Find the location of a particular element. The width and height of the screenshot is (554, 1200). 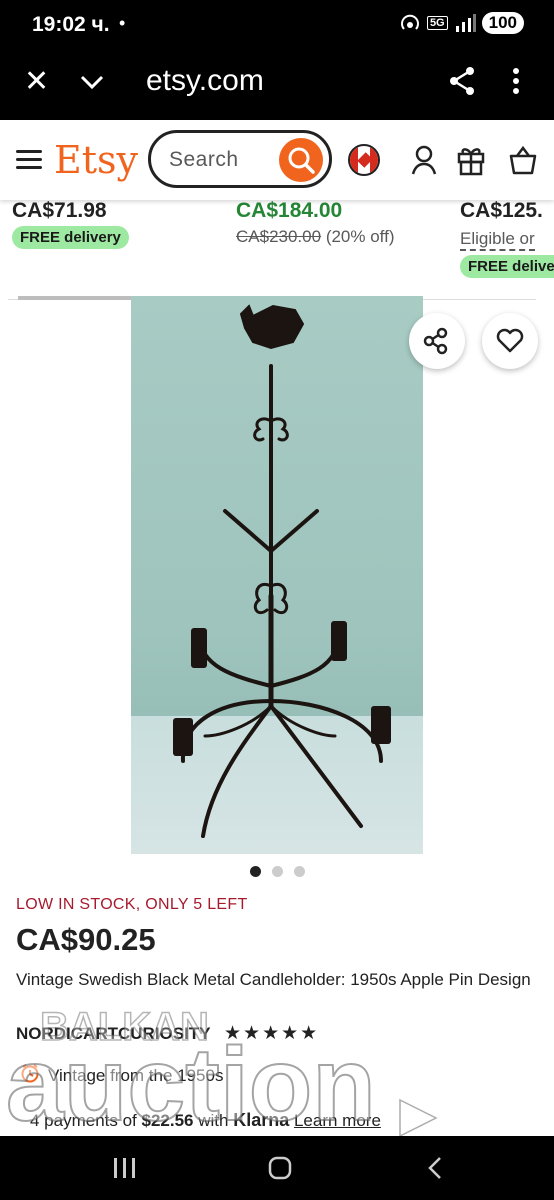

klarna-learn-more-link: Learn more is located at coordinates (337, 1120).